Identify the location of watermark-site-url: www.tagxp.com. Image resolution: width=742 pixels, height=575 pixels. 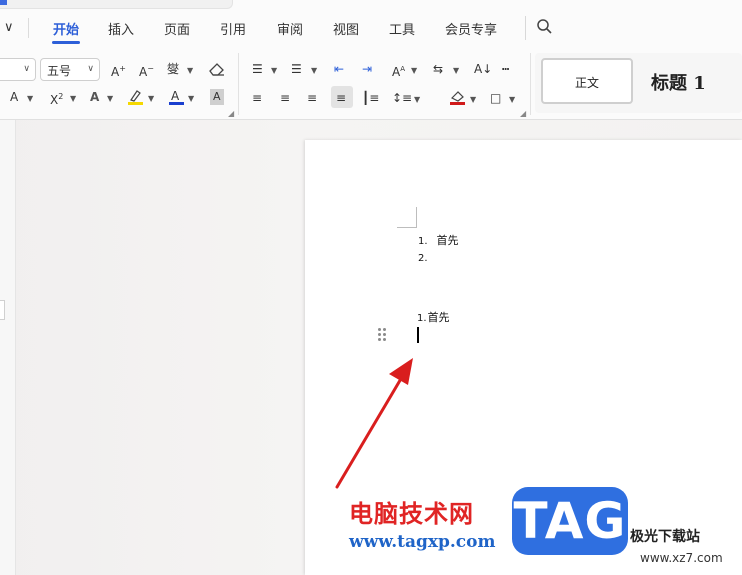
(422, 542).